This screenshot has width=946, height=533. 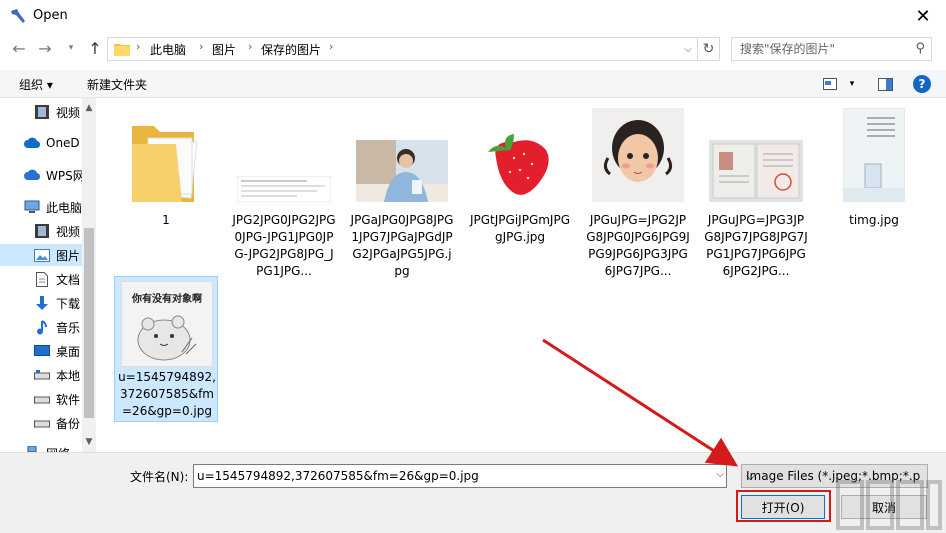 I want to click on document-icon, so click(x=42, y=279).